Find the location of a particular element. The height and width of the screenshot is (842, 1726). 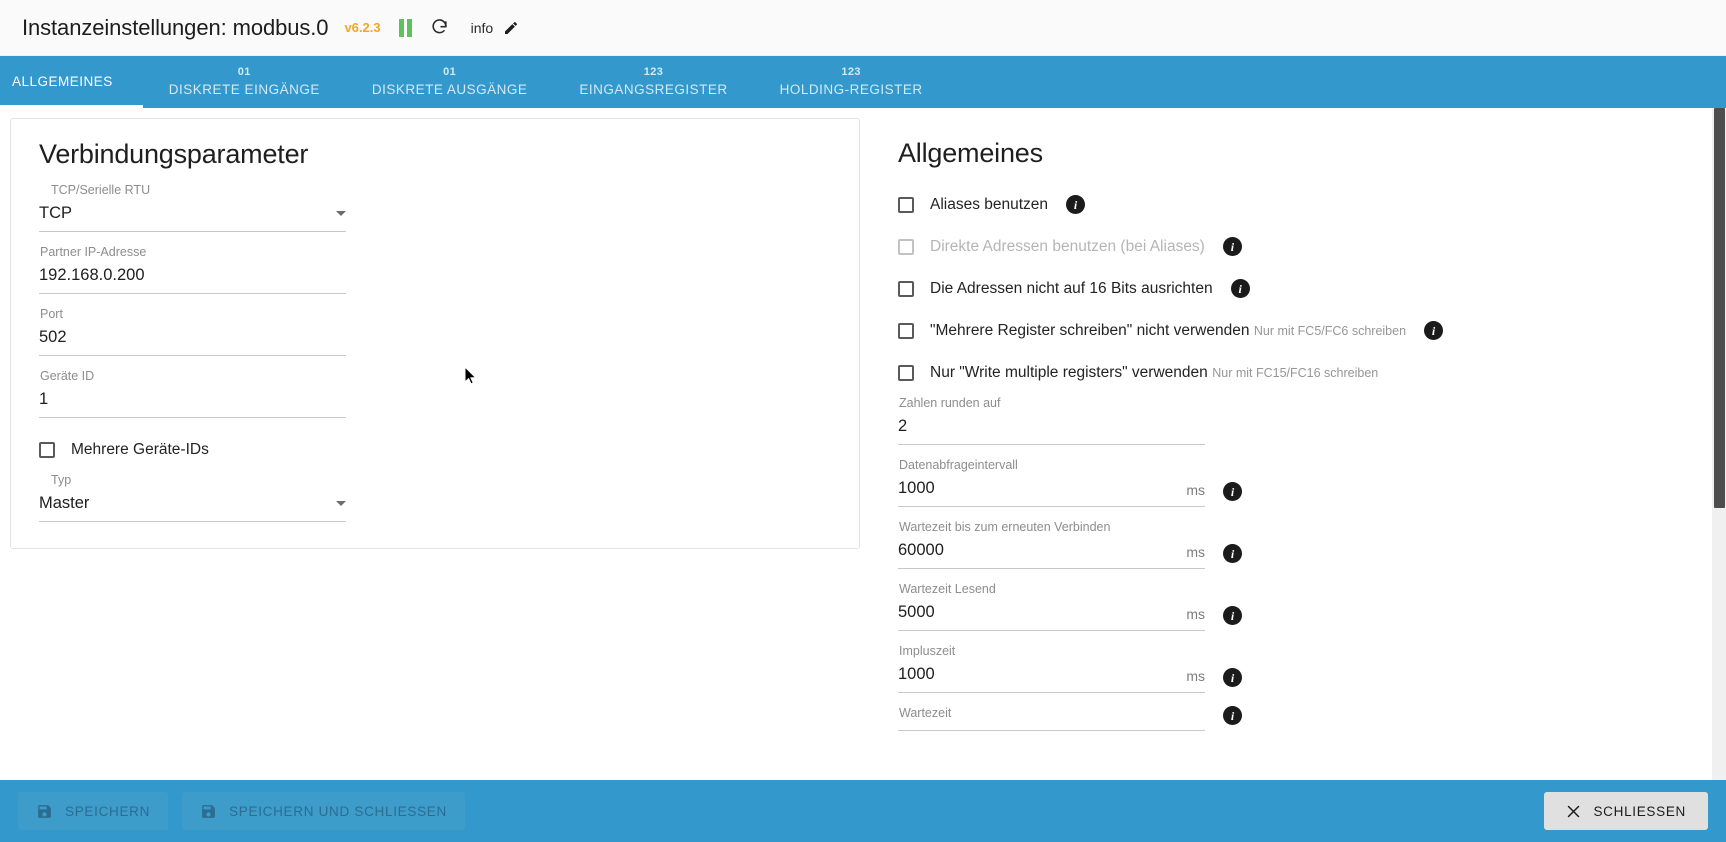

page-title: Instanzeinstellungen: modbus.0 is located at coordinates (175, 27).